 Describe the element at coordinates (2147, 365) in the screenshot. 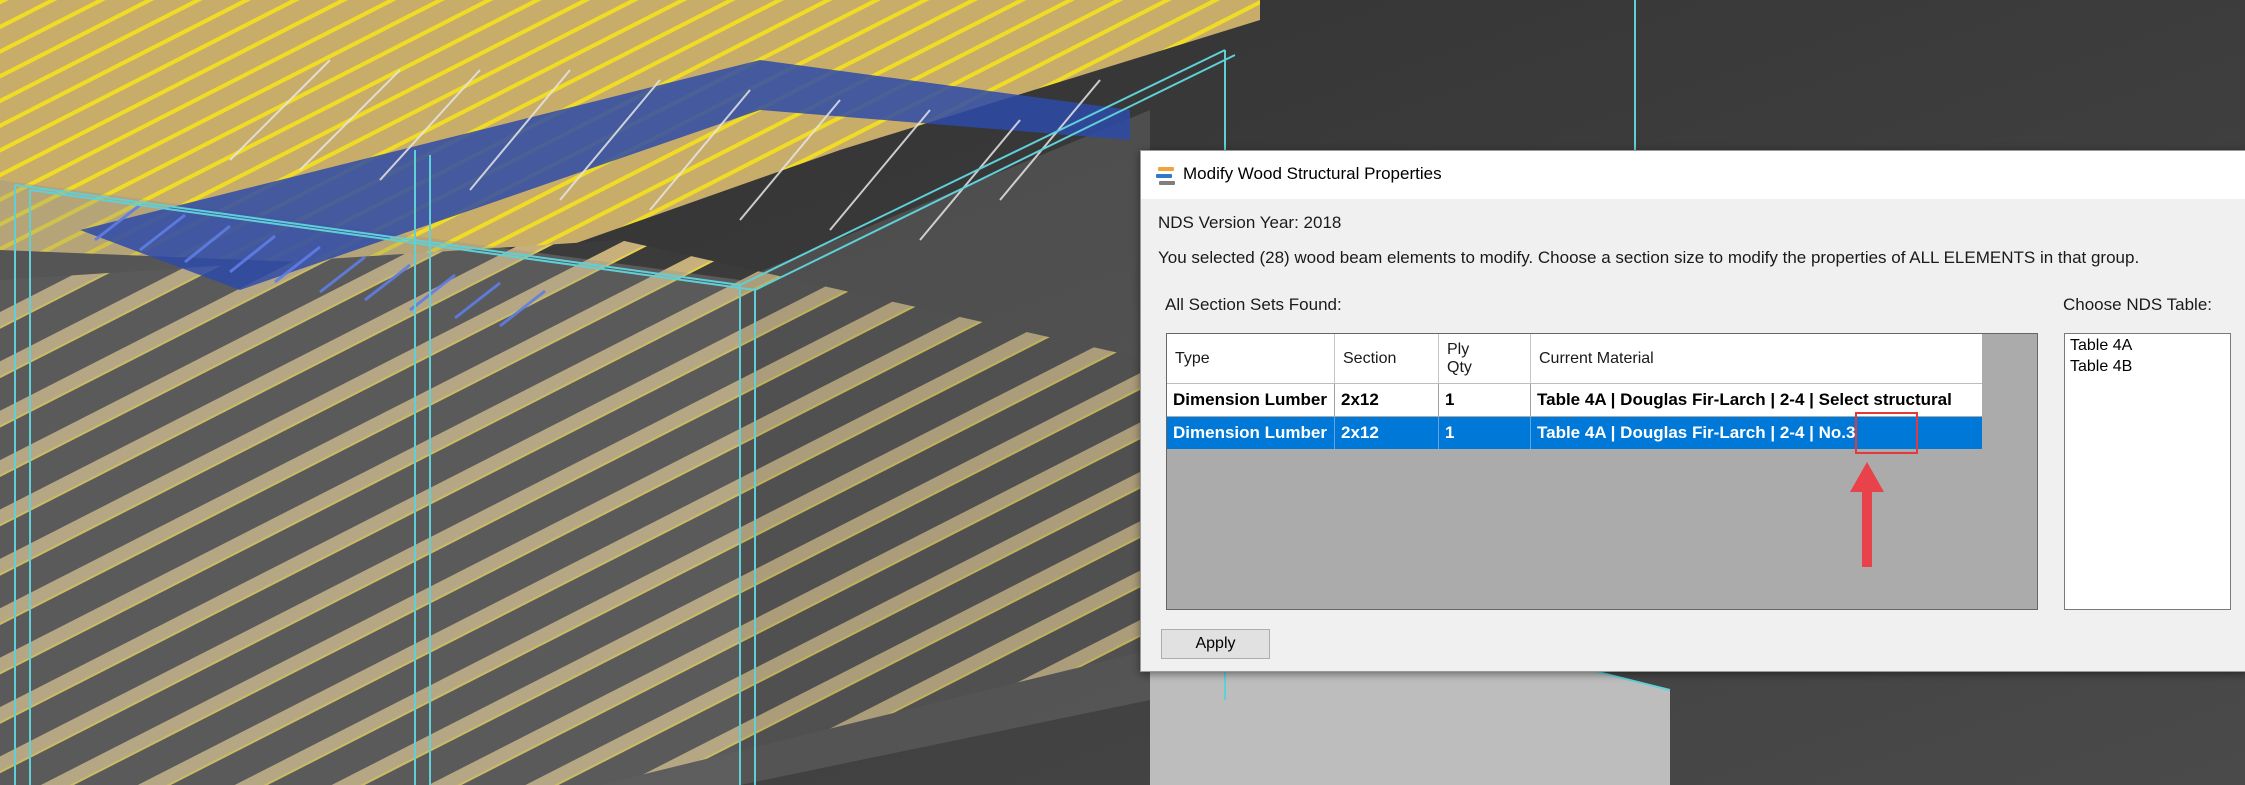

I see `nds-table-option: Table 4B` at that location.